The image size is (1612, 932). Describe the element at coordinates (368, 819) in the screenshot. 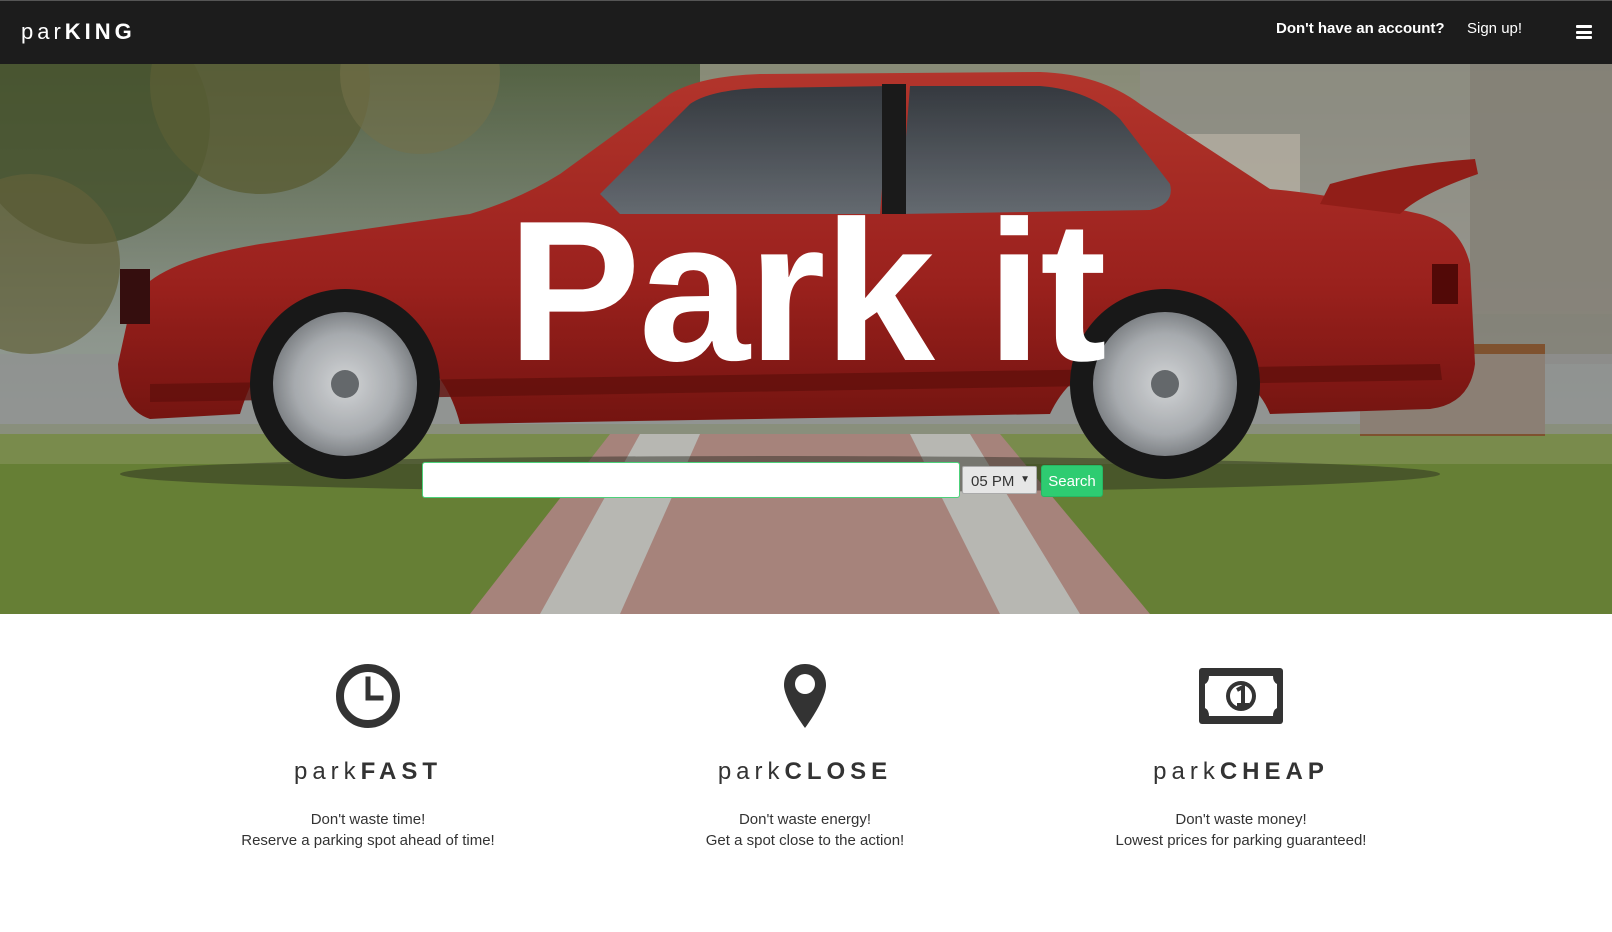

I see `feature-fast-line1: Don't waste time!` at that location.